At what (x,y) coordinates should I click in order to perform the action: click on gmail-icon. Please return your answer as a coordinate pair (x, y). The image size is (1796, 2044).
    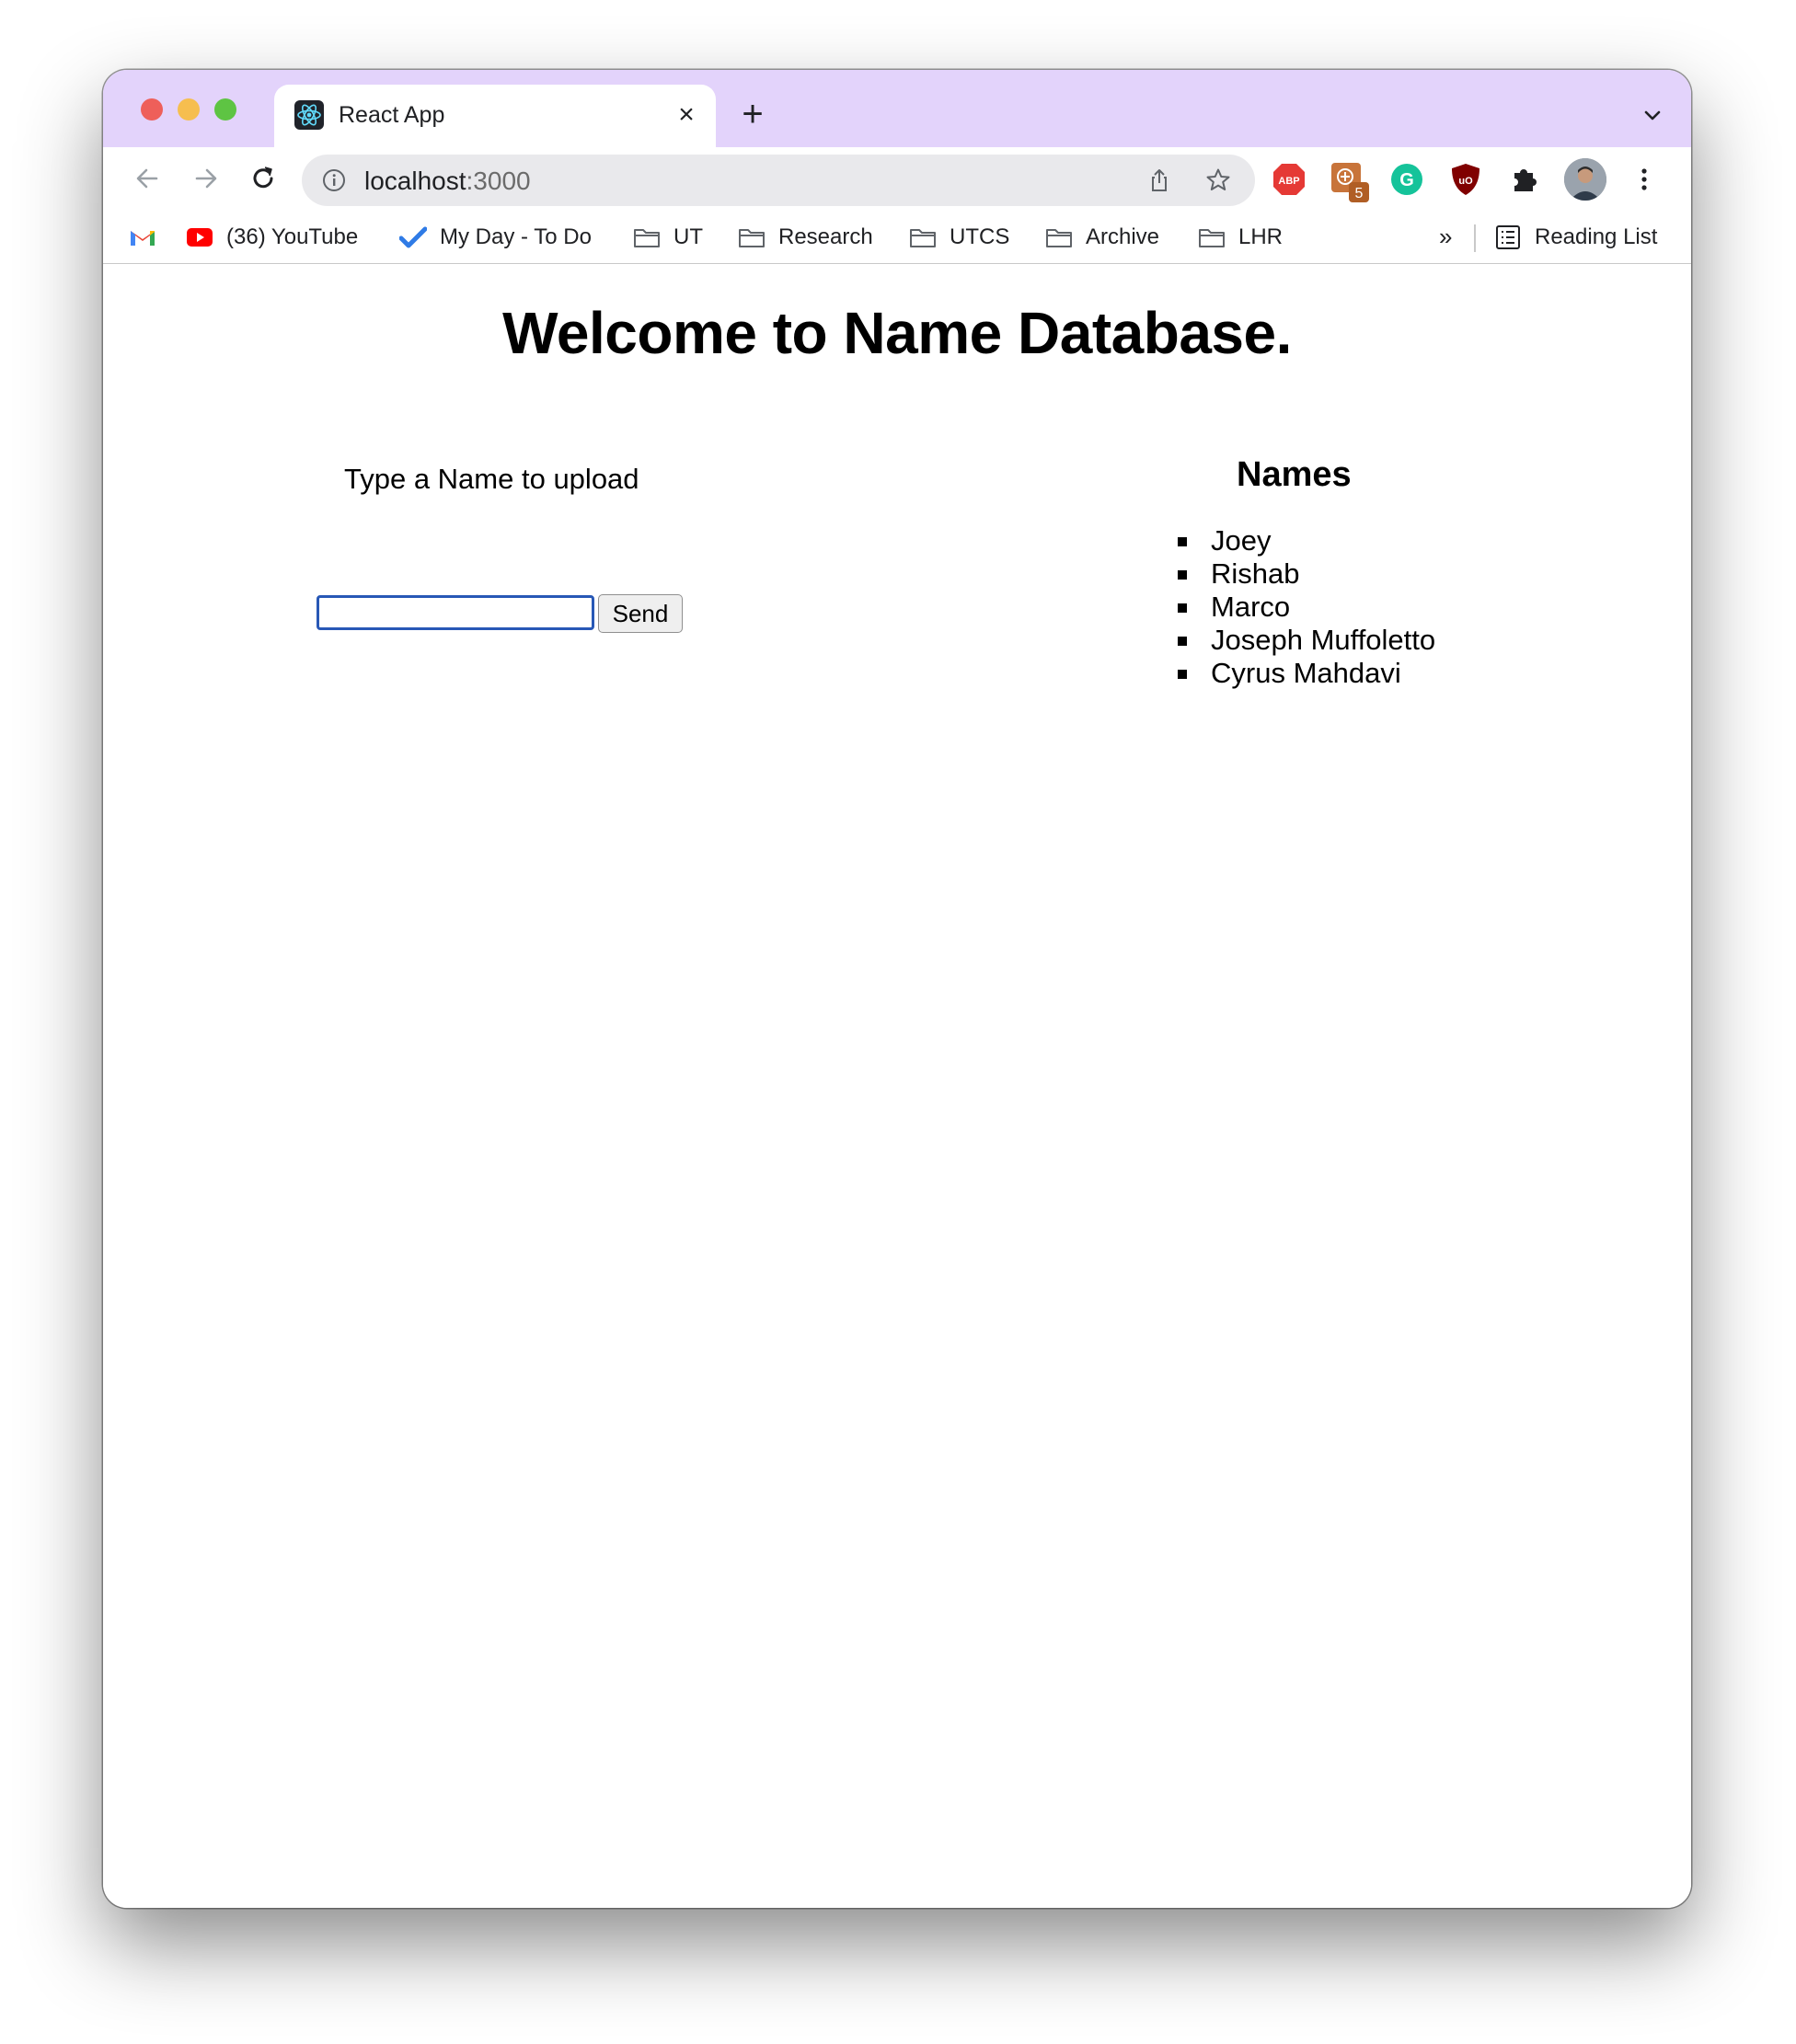
    Looking at the image, I should click on (142, 237).